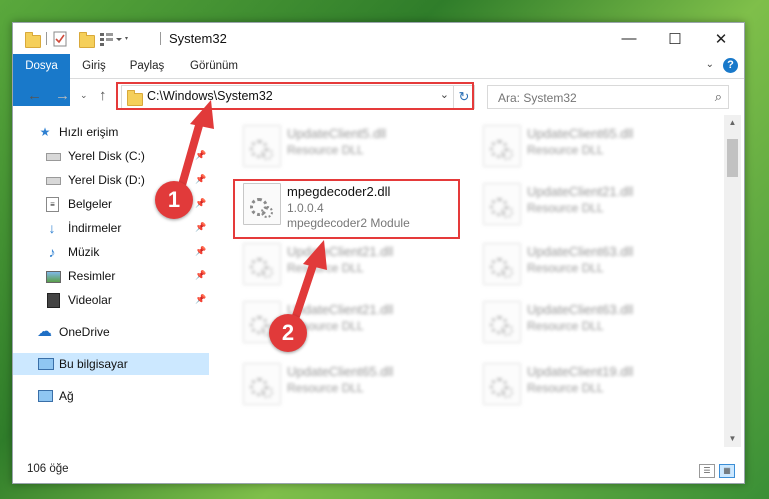  I want to click on annotation-arrows, so click(251, 213).